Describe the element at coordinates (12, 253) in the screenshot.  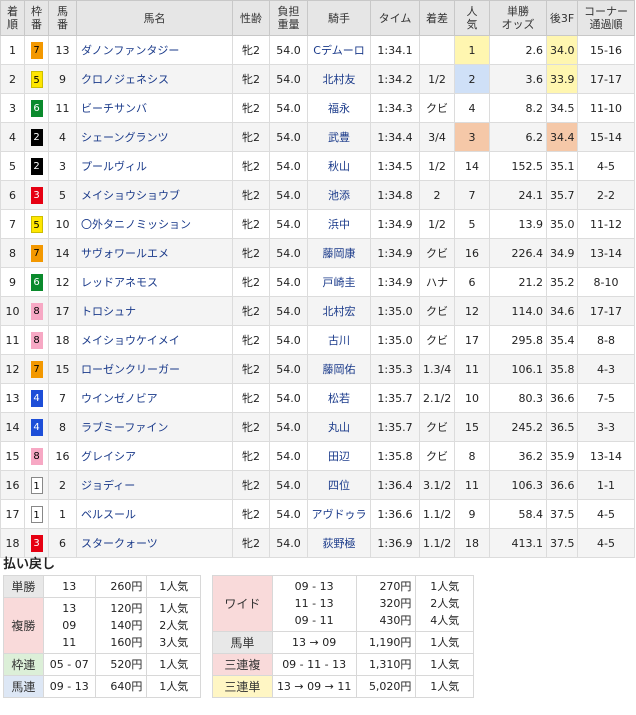
I see `cell-pos: 8` at that location.